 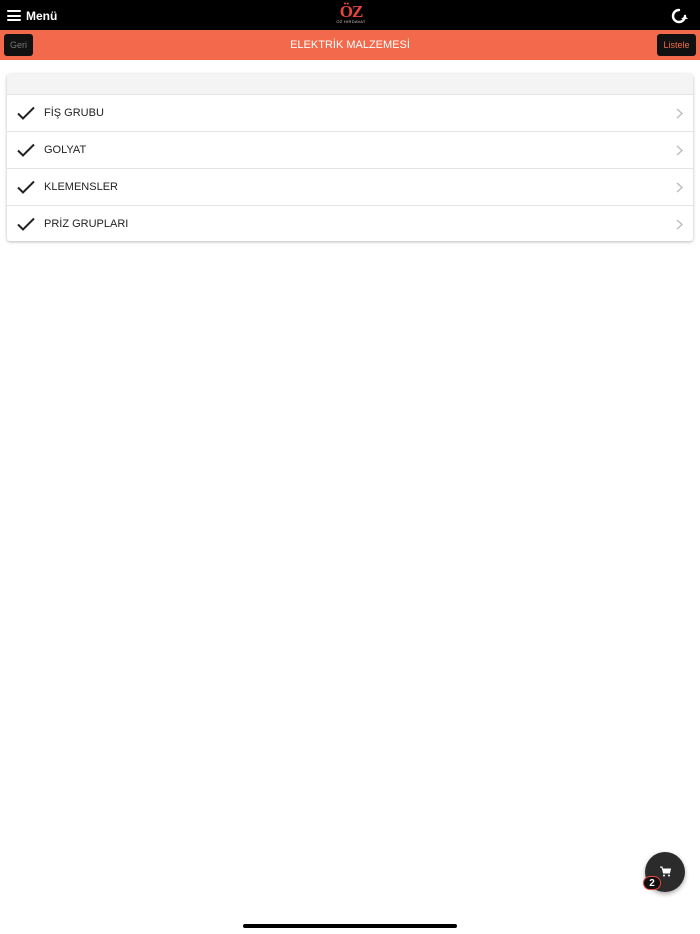 What do you see at coordinates (18, 45) in the screenshot?
I see `back-button: Geri` at bounding box center [18, 45].